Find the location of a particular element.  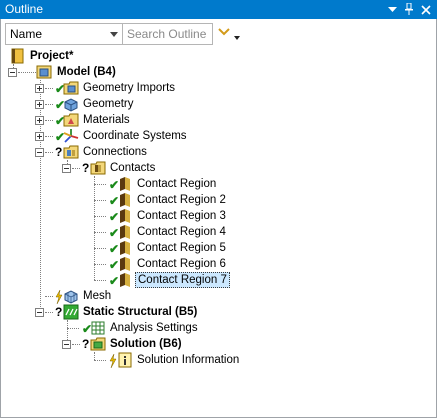

tree-item-solution: ? Solution (B6) is located at coordinates (125, 344).